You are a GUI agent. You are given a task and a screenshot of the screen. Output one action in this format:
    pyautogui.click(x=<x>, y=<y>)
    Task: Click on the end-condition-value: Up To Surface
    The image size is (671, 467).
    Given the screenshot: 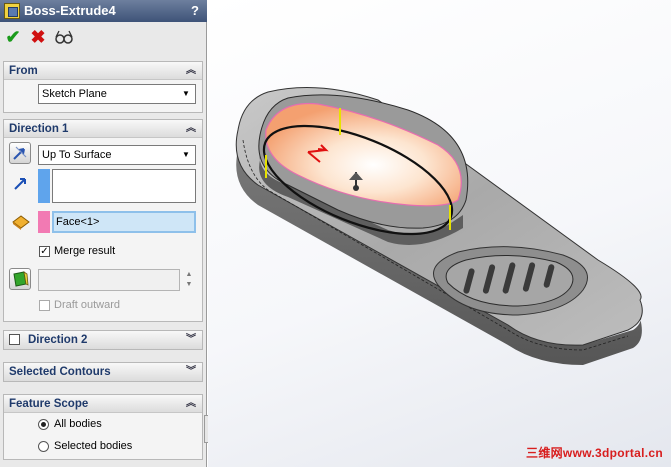 What is the action you would take?
    pyautogui.click(x=77, y=155)
    